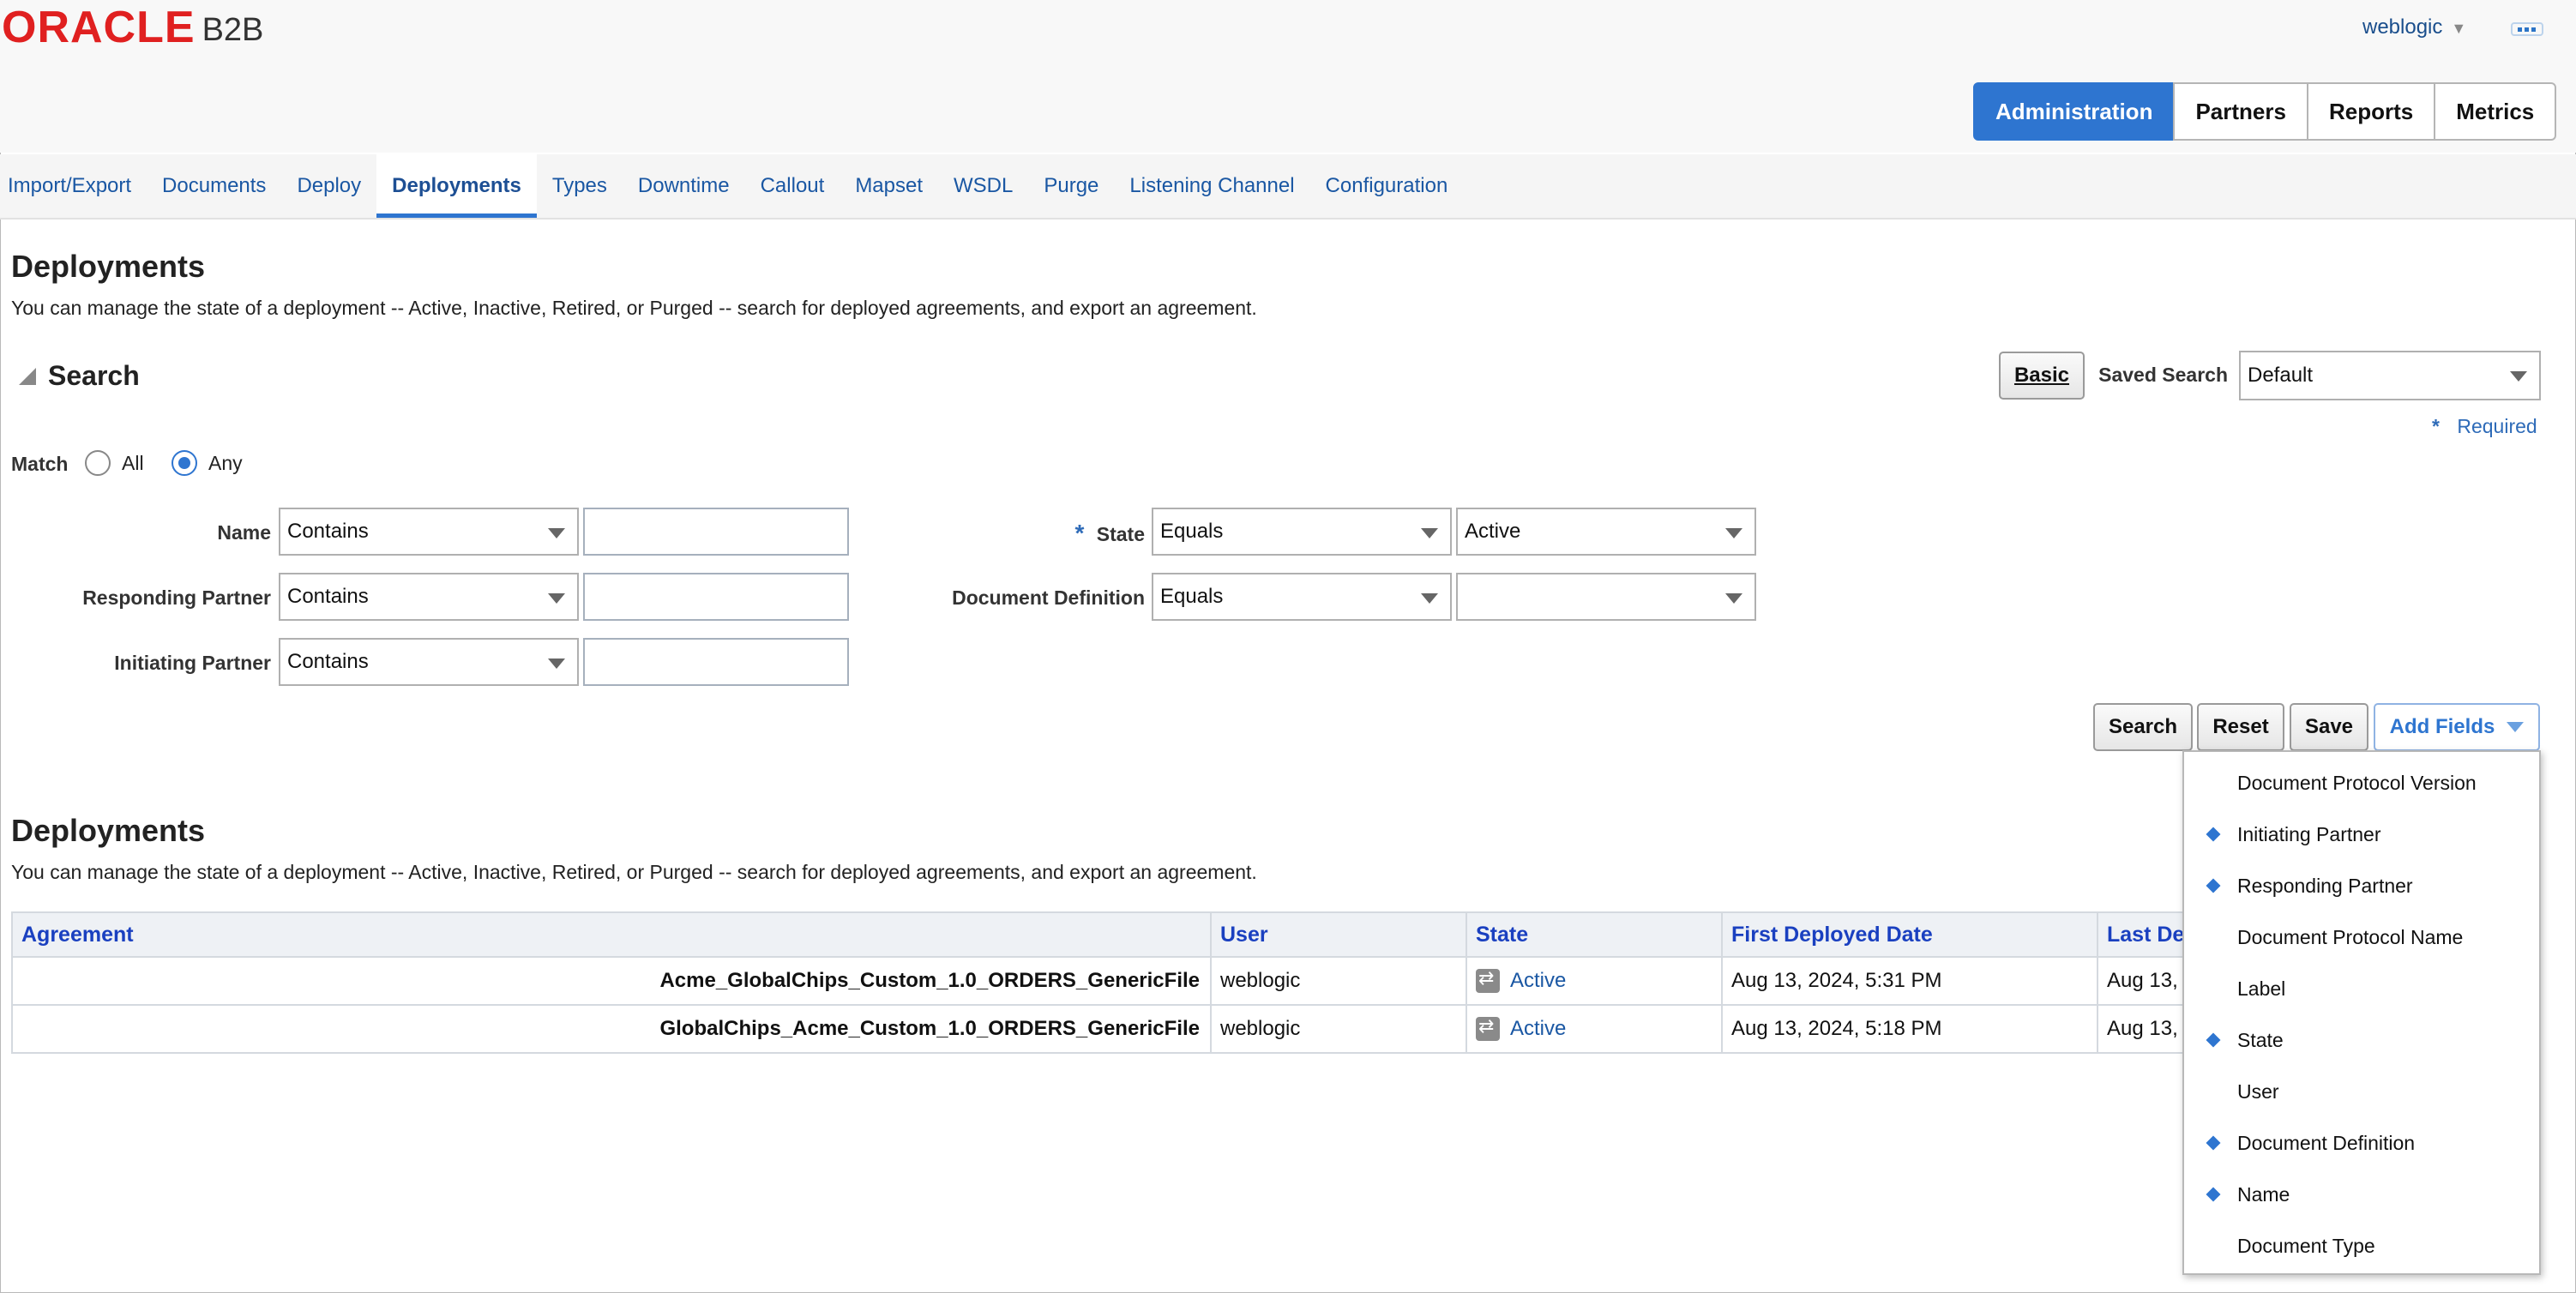  Describe the element at coordinates (1911, 934) in the screenshot. I see `column-first-deployed-date: First Deployed Date` at that location.